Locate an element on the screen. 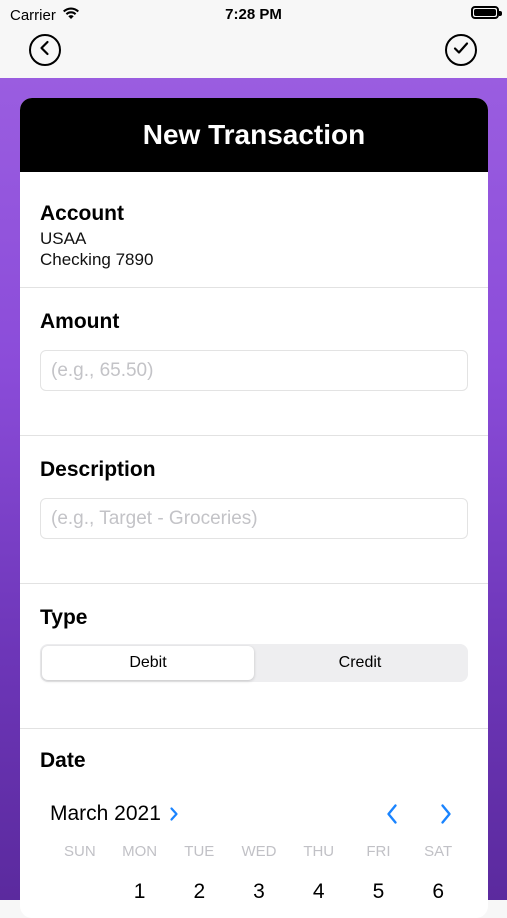 This screenshot has height=918, width=507. weekday-label: SUN is located at coordinates (80, 851).